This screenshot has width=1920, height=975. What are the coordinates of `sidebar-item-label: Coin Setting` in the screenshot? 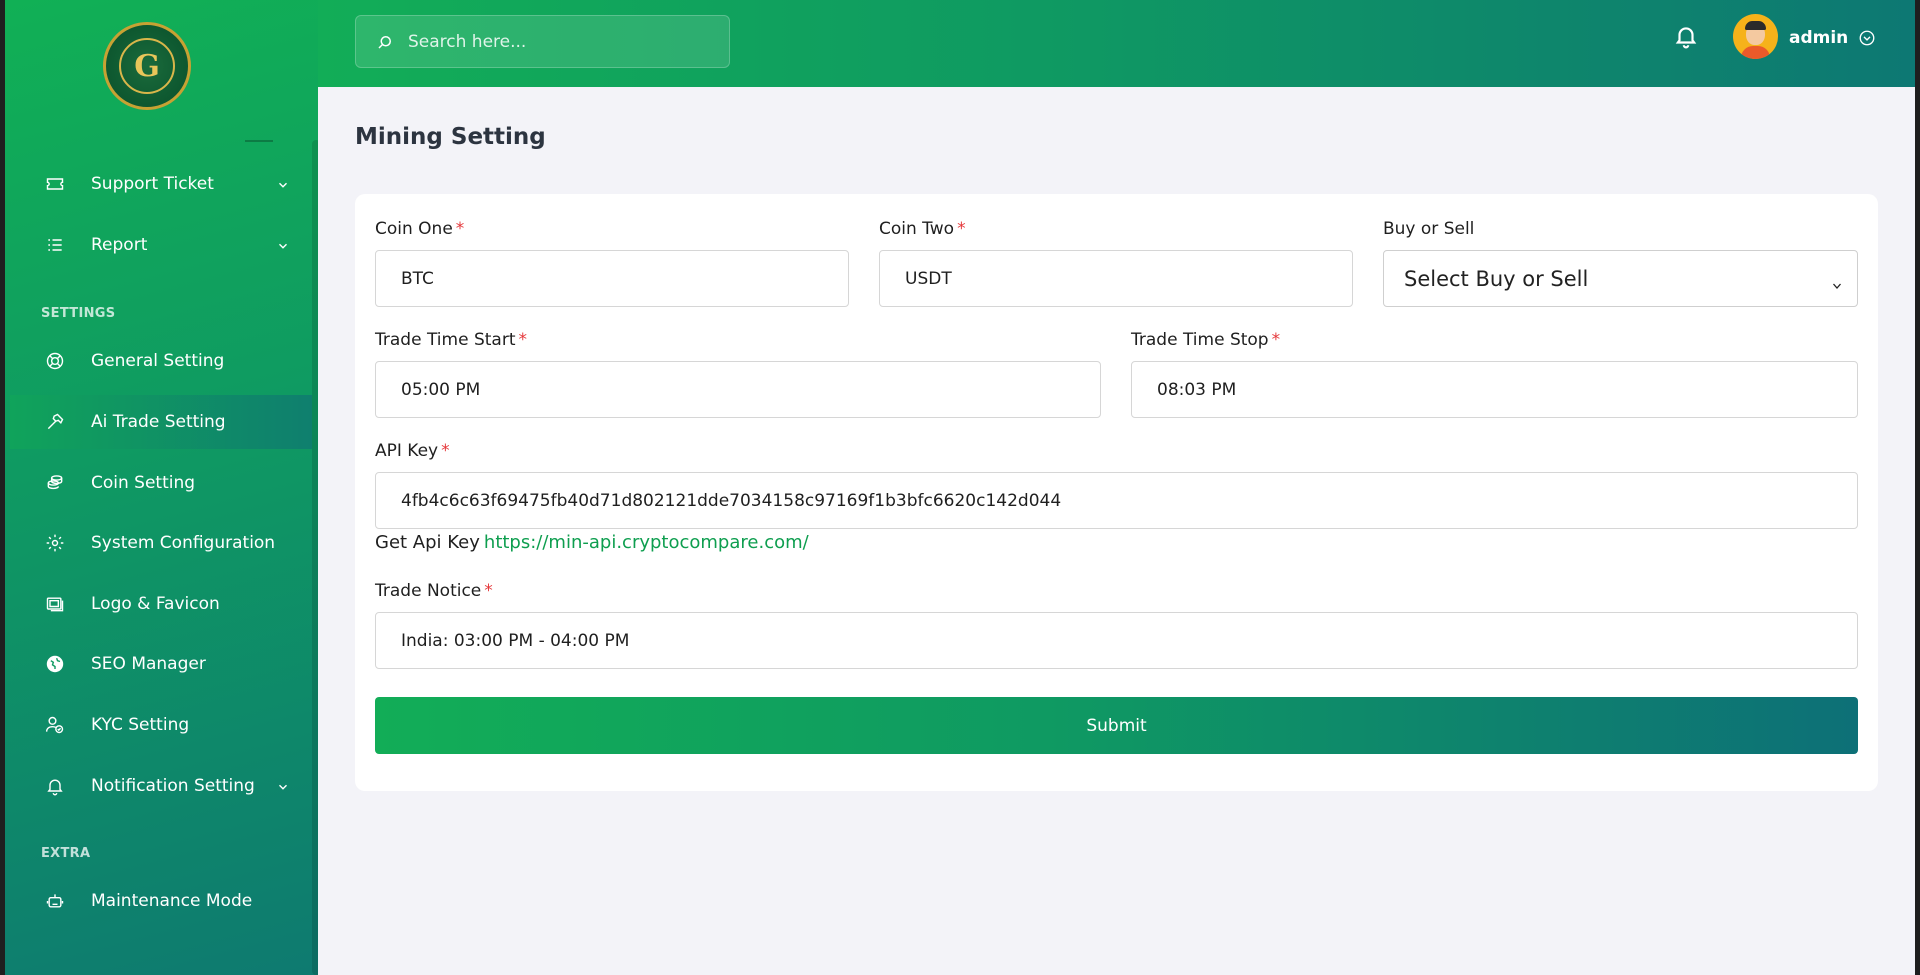 It's located at (143, 483).